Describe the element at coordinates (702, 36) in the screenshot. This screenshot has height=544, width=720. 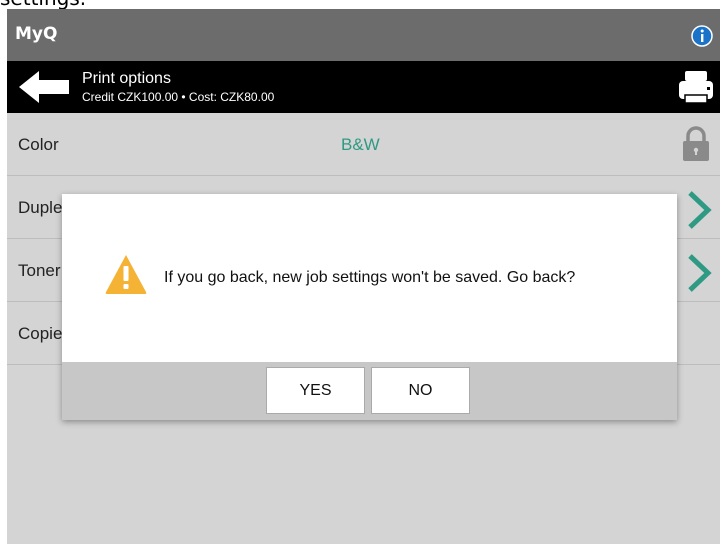
I see `info-icon` at that location.